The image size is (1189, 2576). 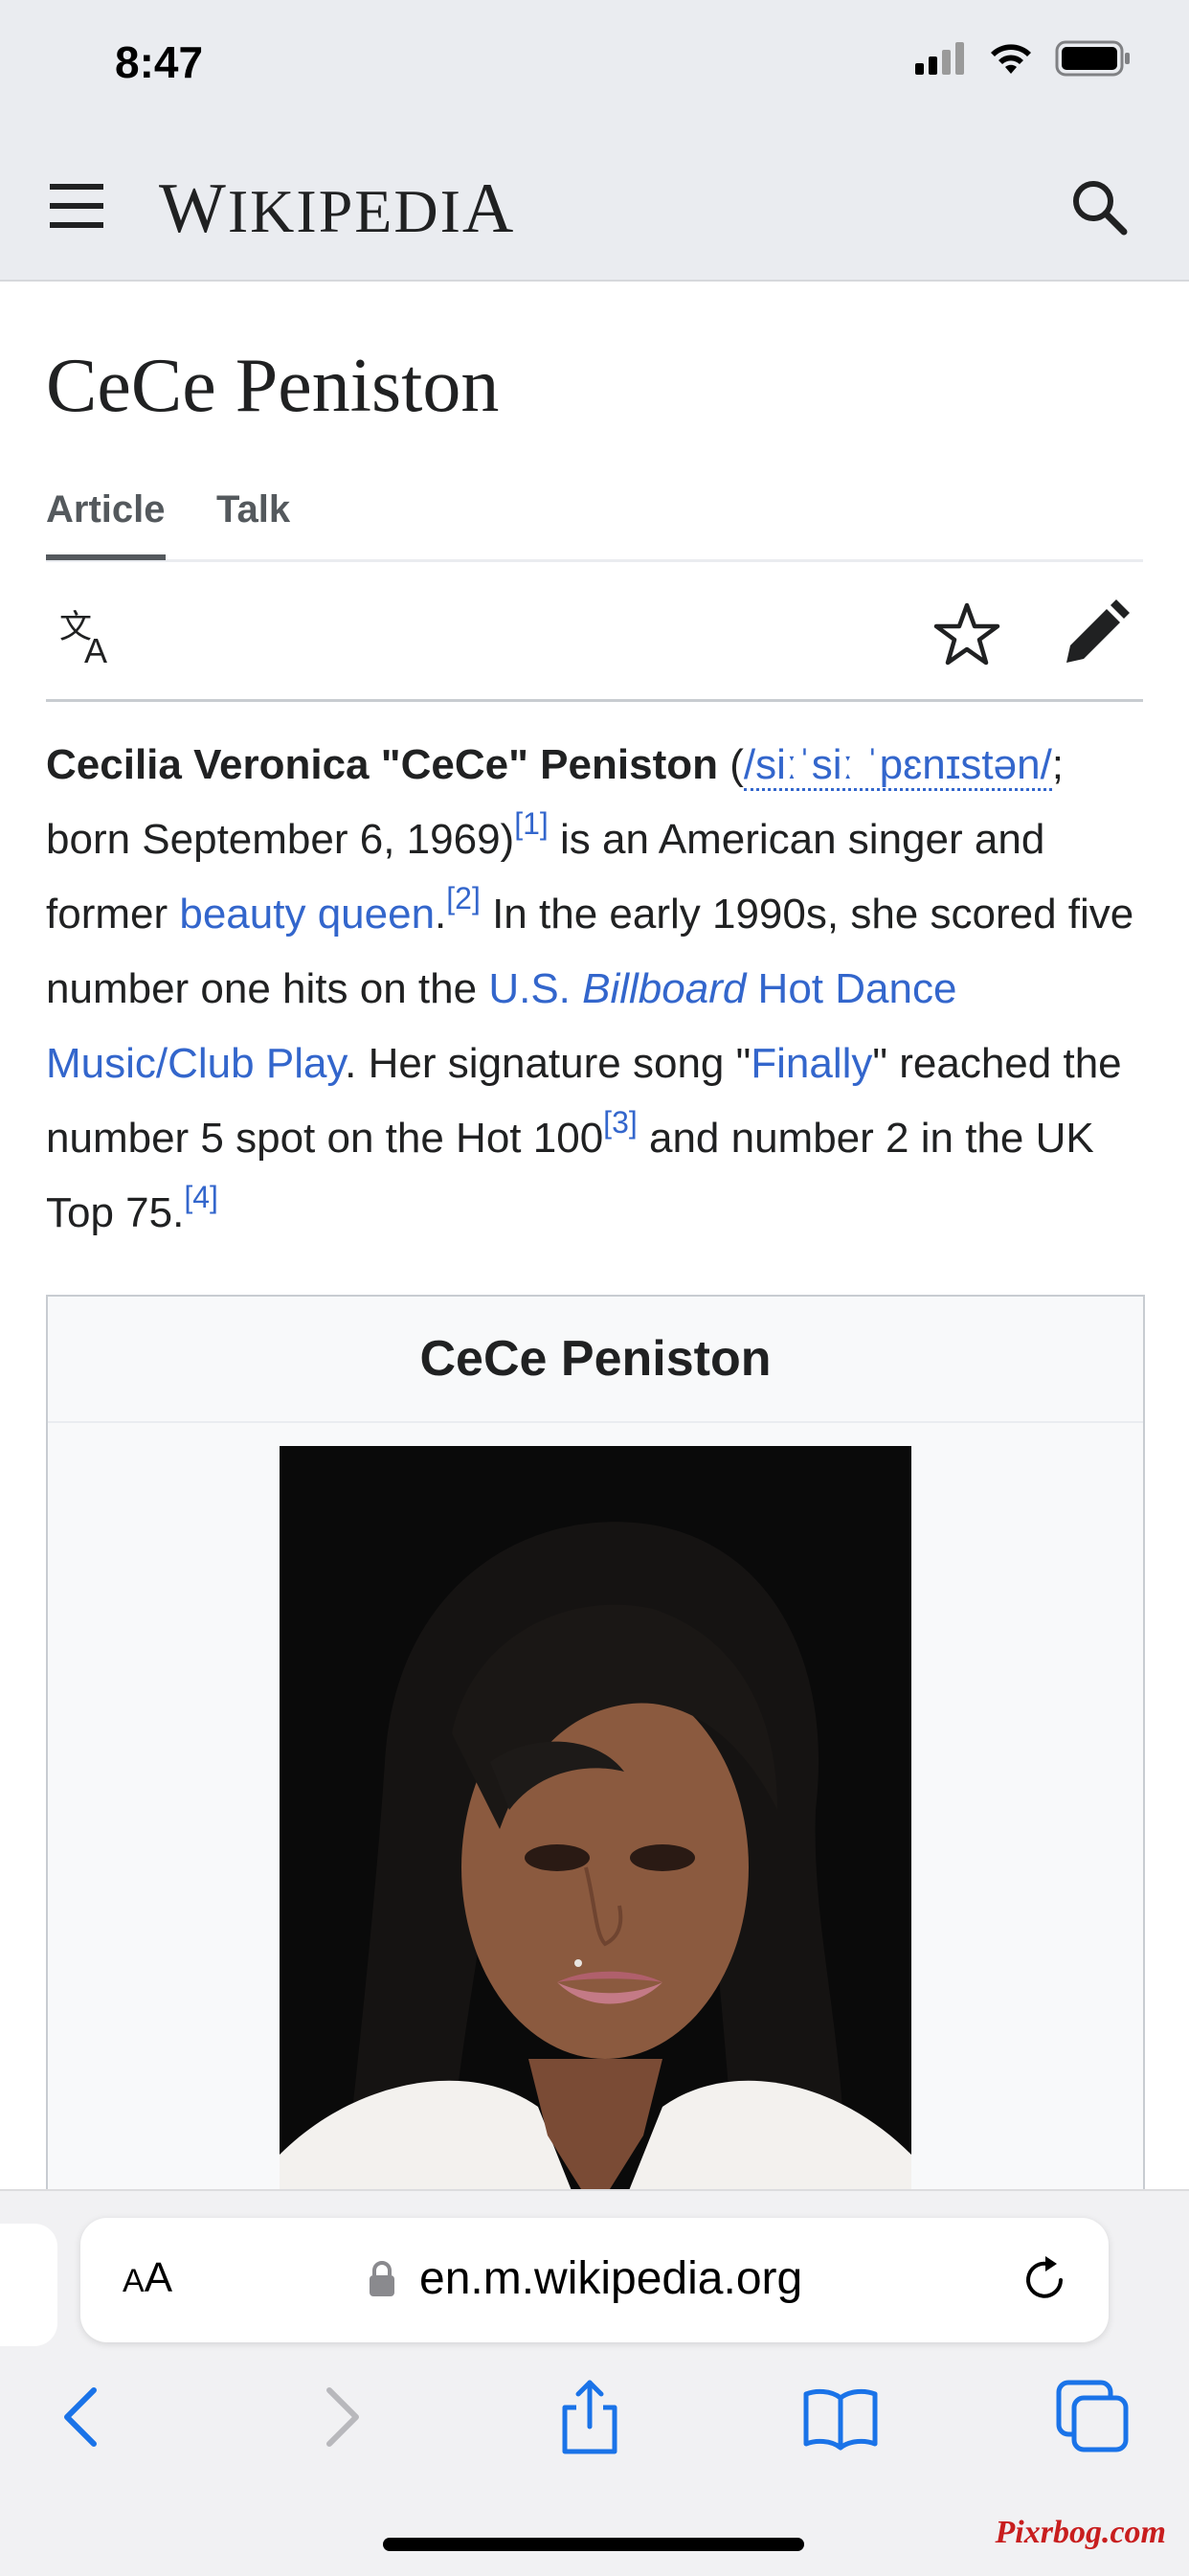 What do you see at coordinates (594, 638) in the screenshot?
I see `page-actions: 文 A` at bounding box center [594, 638].